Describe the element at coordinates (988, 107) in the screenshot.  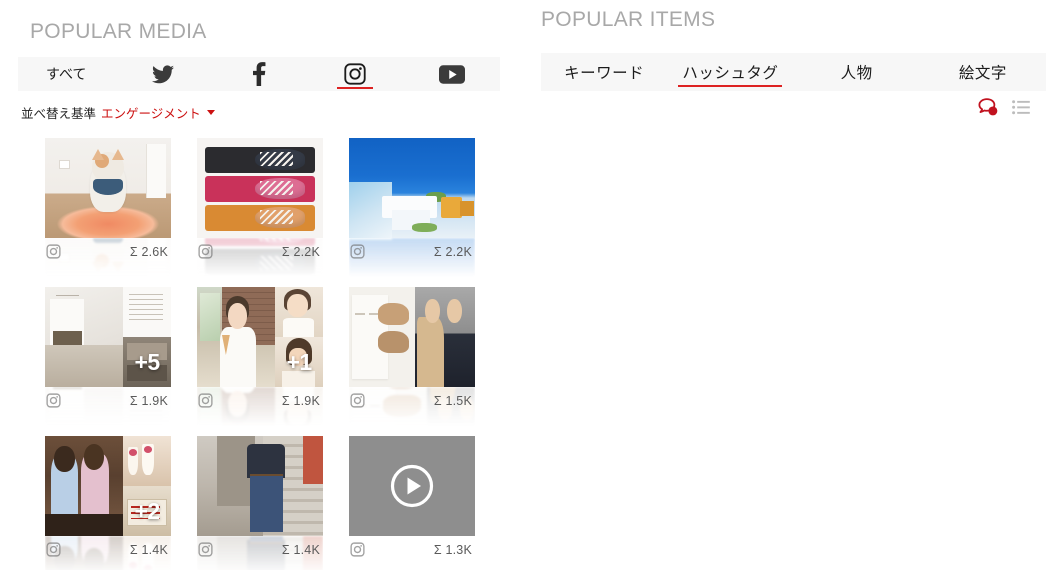
I see `chat-bubble-icon` at that location.